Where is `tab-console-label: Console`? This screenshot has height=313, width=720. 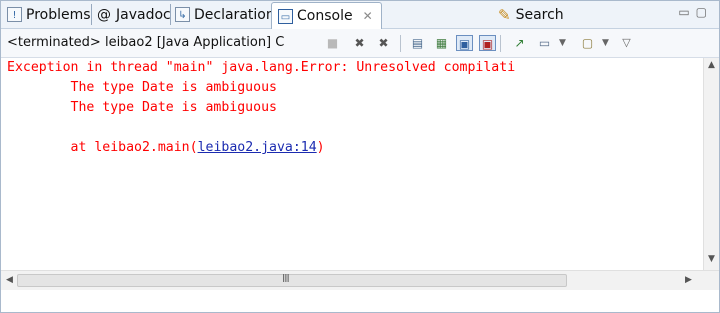
tab-console-label: Console is located at coordinates (325, 16).